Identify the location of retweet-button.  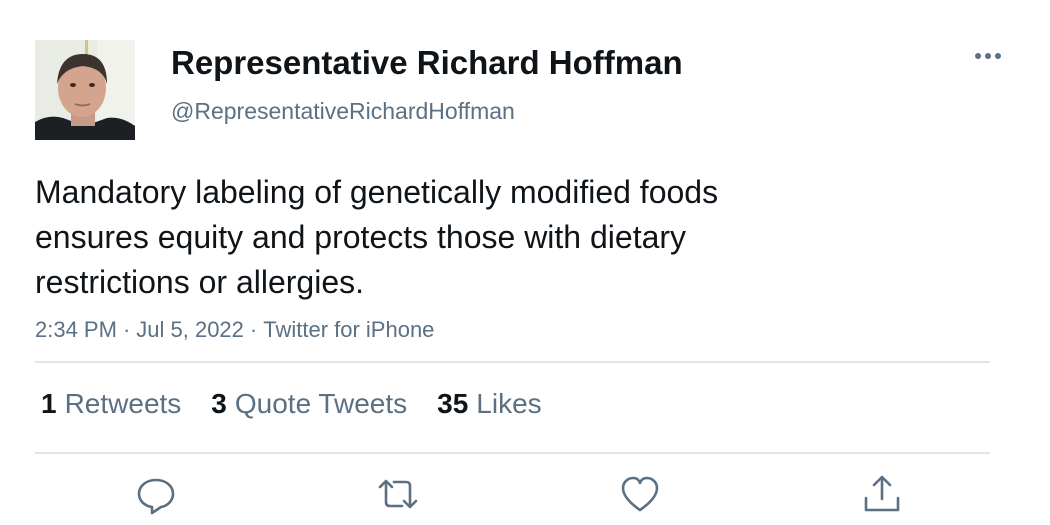
(398, 494).